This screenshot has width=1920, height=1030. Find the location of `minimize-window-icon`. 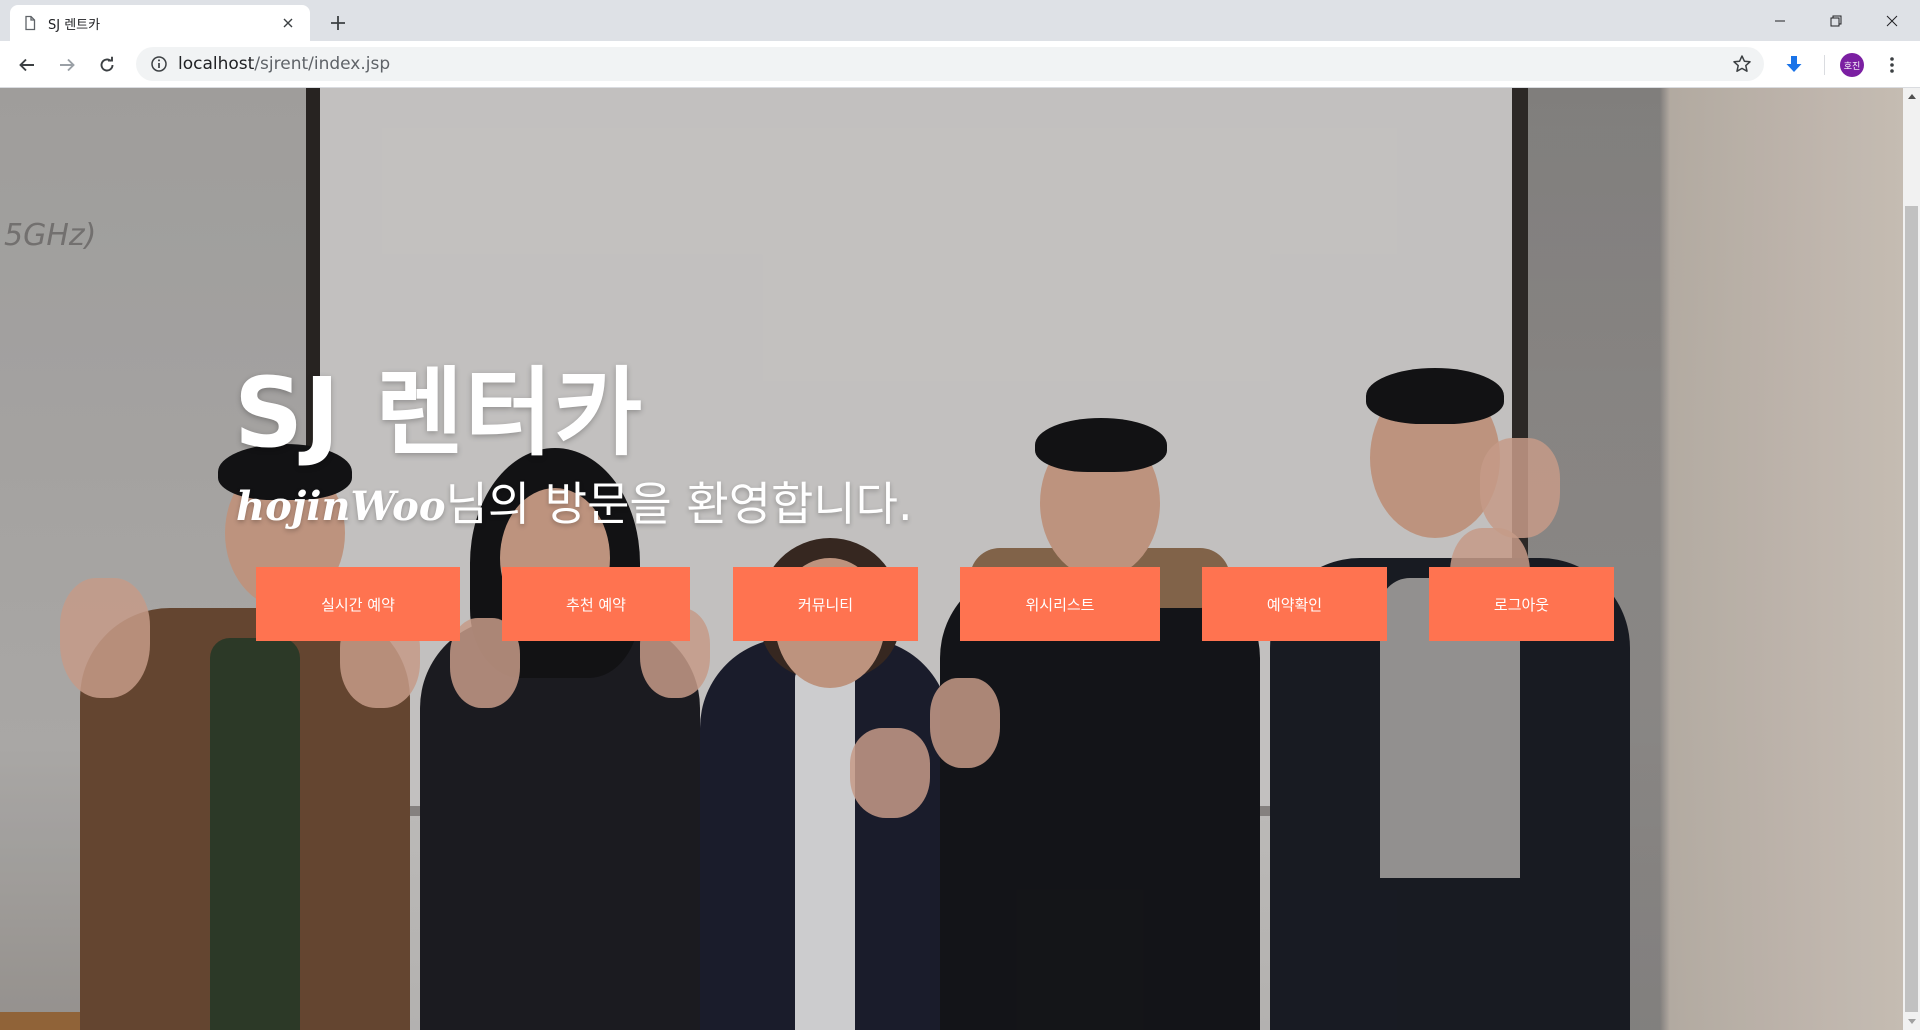

minimize-window-icon is located at coordinates (1780, 20).